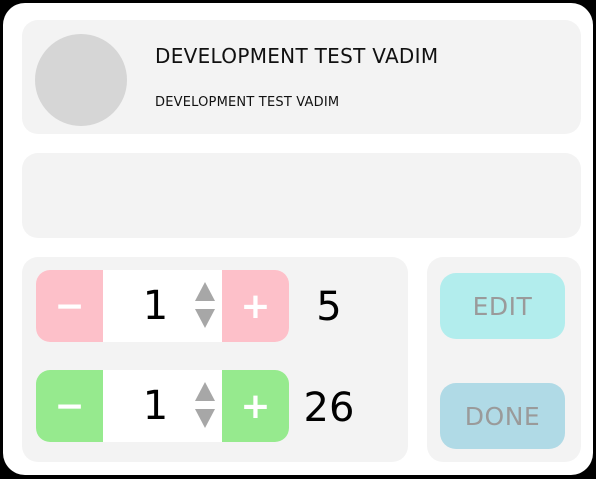 The width and height of the screenshot is (596, 479). I want to click on stepper-total: 26, so click(329, 408).